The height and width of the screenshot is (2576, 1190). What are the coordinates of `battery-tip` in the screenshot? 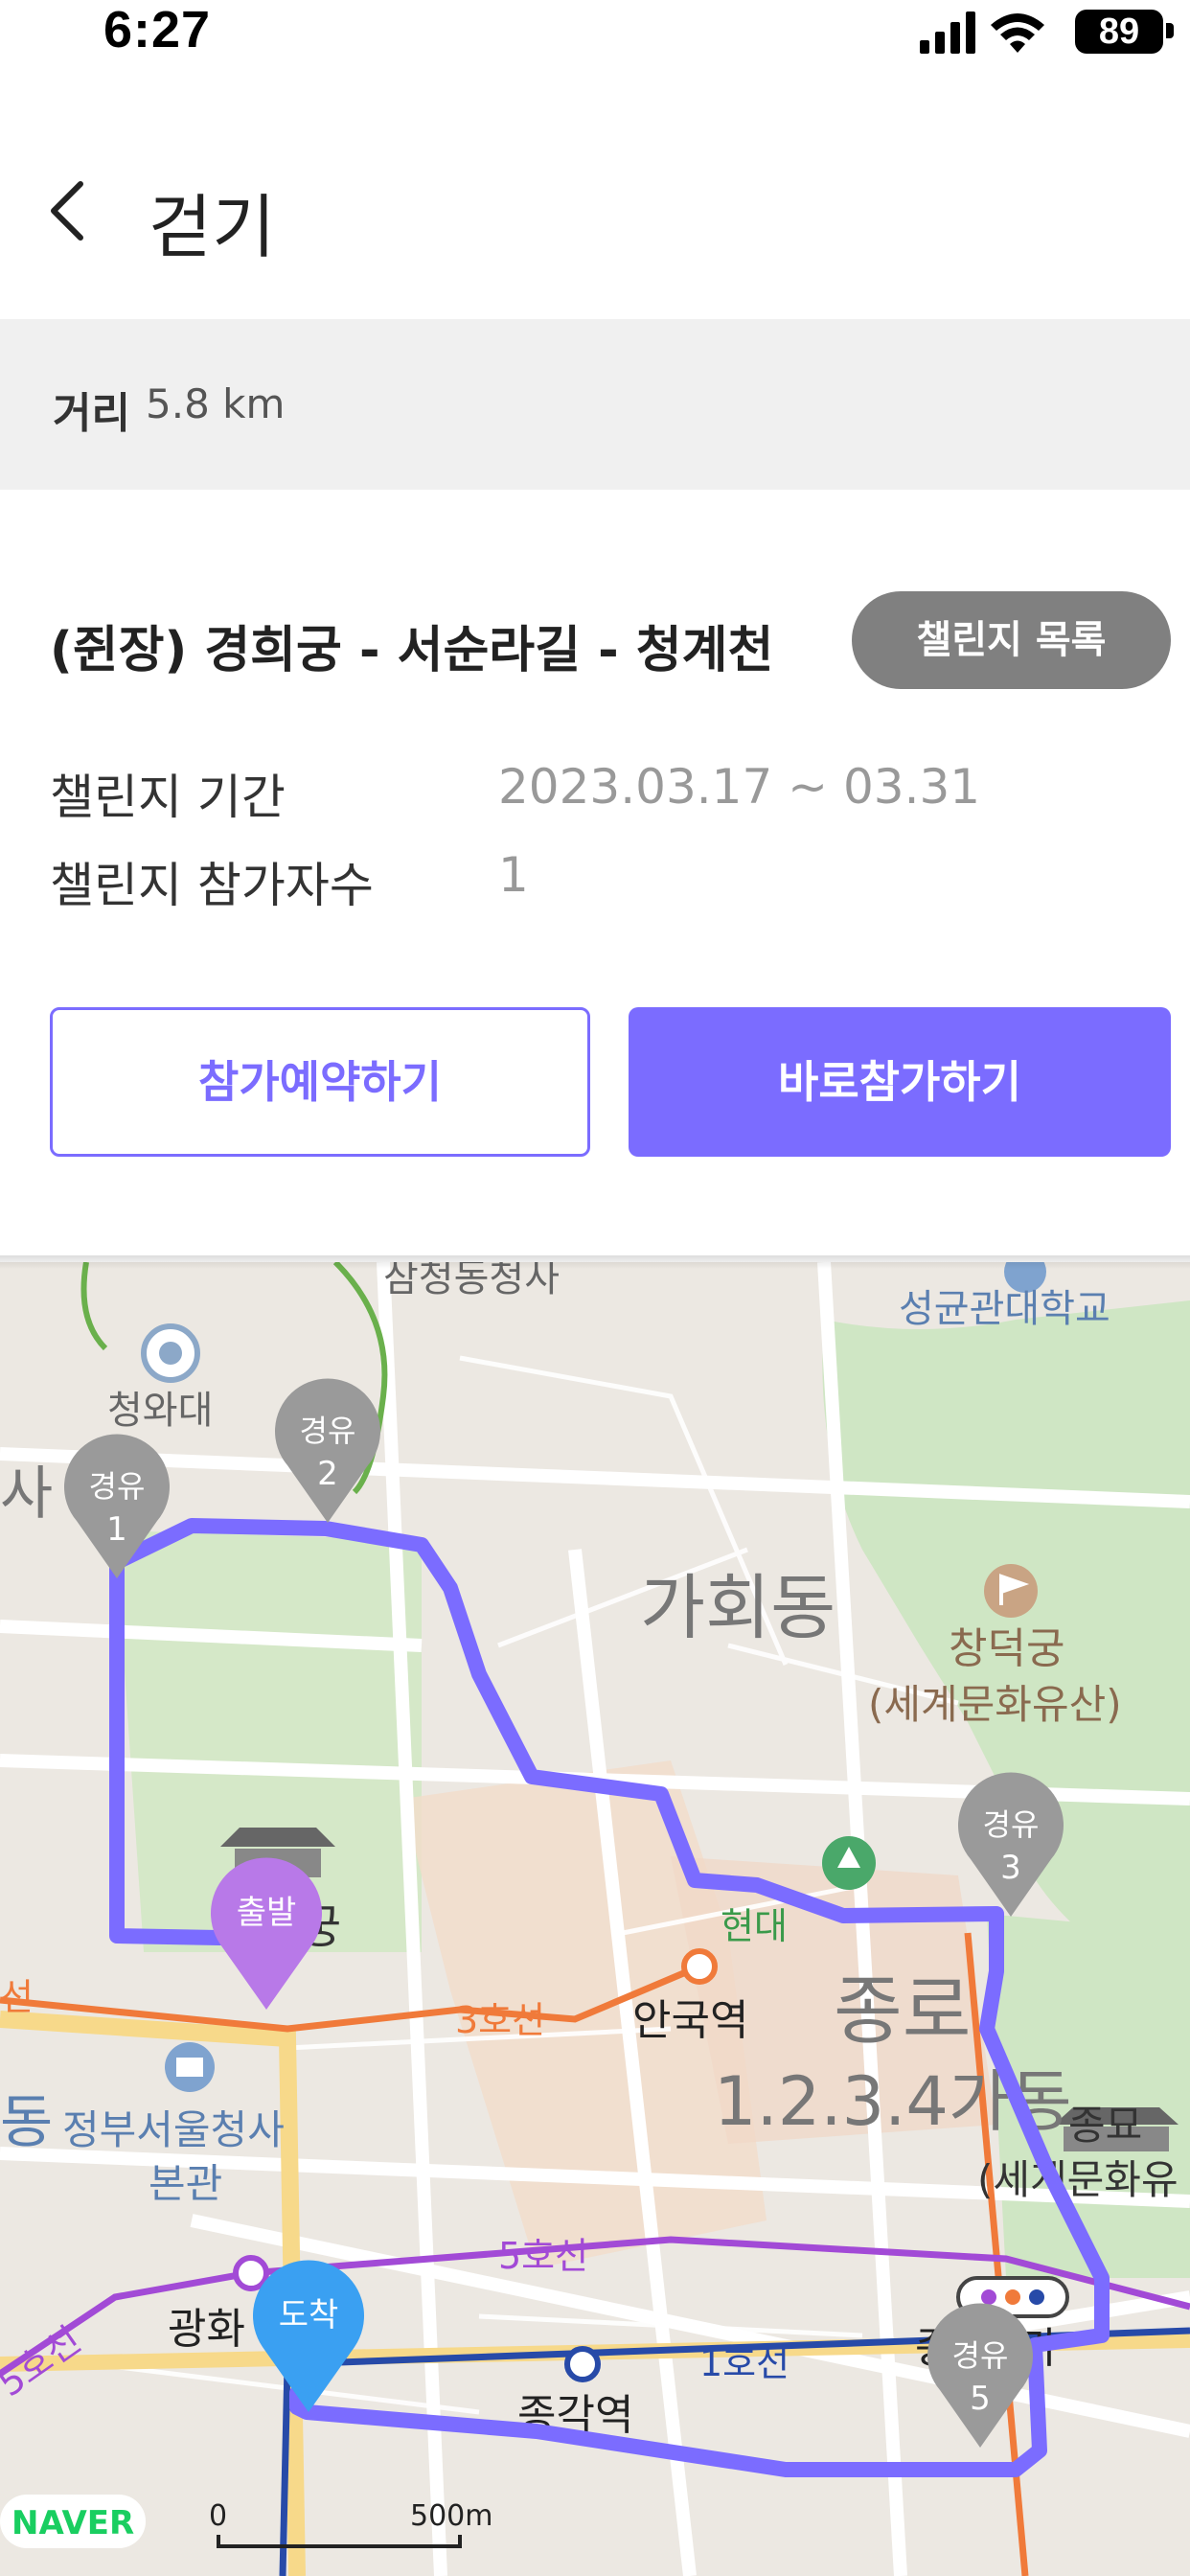 It's located at (1170, 30).